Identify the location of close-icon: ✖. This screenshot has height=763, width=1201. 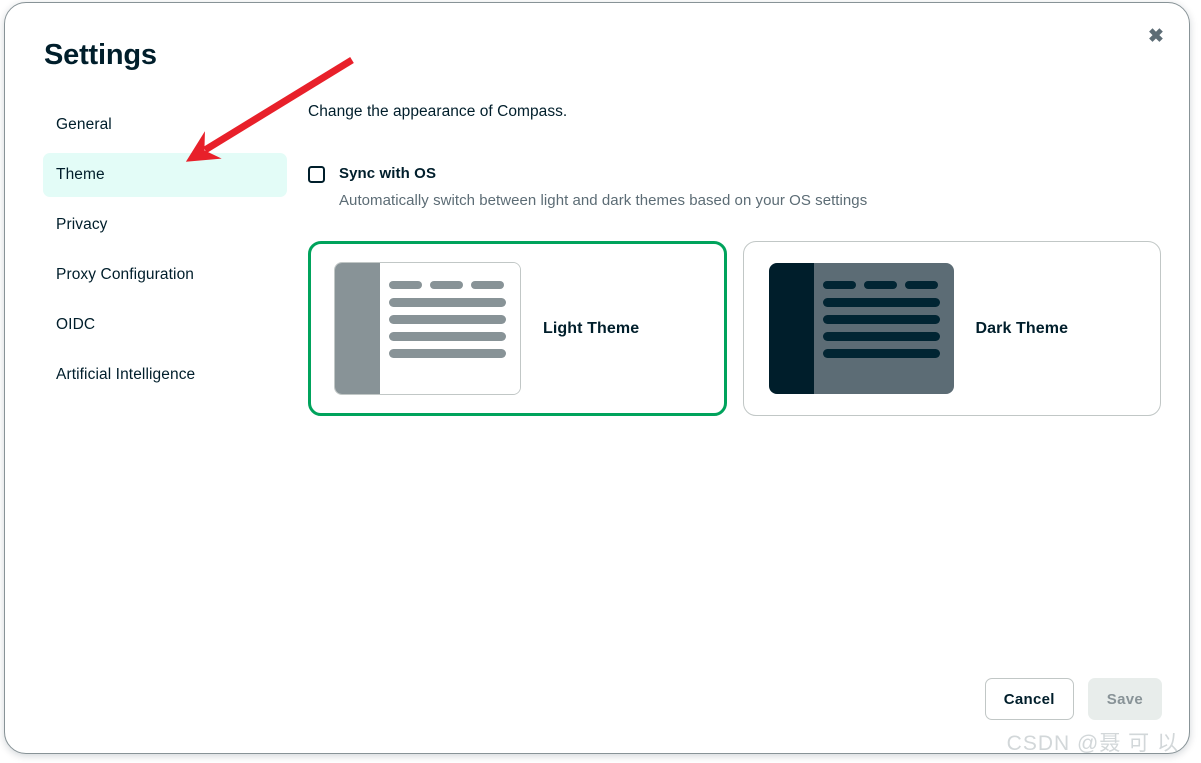
(1156, 36).